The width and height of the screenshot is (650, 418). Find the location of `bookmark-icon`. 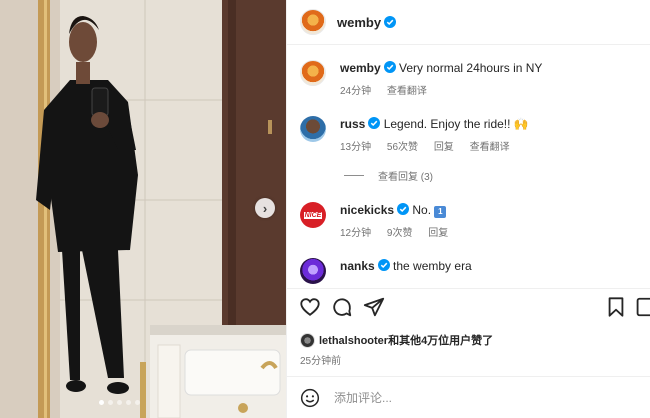

bookmark-icon is located at coordinates (616, 307).